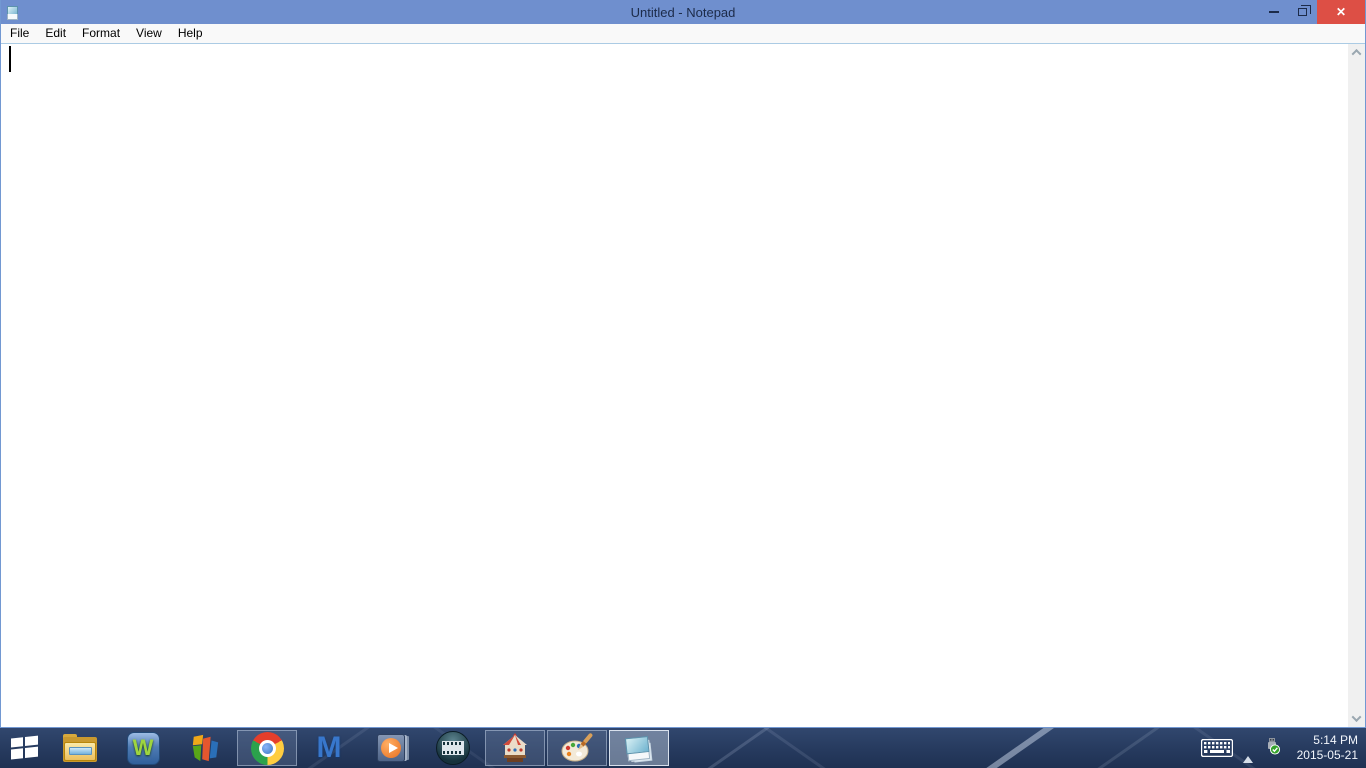 Image resolution: width=1366 pixels, height=768 pixels. I want to click on menu-bar: File Edit Format View Help, so click(683, 33).